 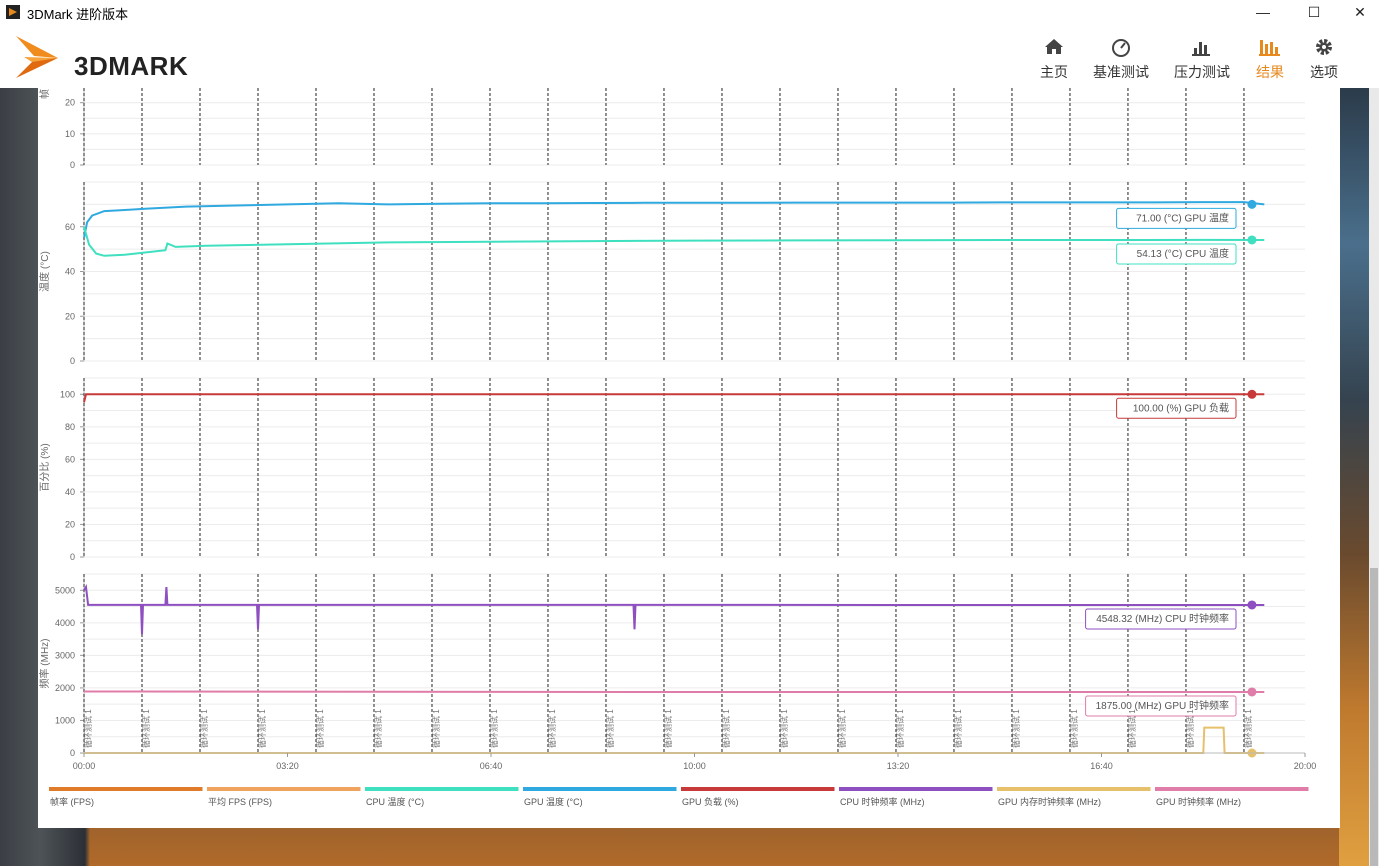 What do you see at coordinates (65, 655) in the screenshot?
I see `y-tick-label: 3000` at bounding box center [65, 655].